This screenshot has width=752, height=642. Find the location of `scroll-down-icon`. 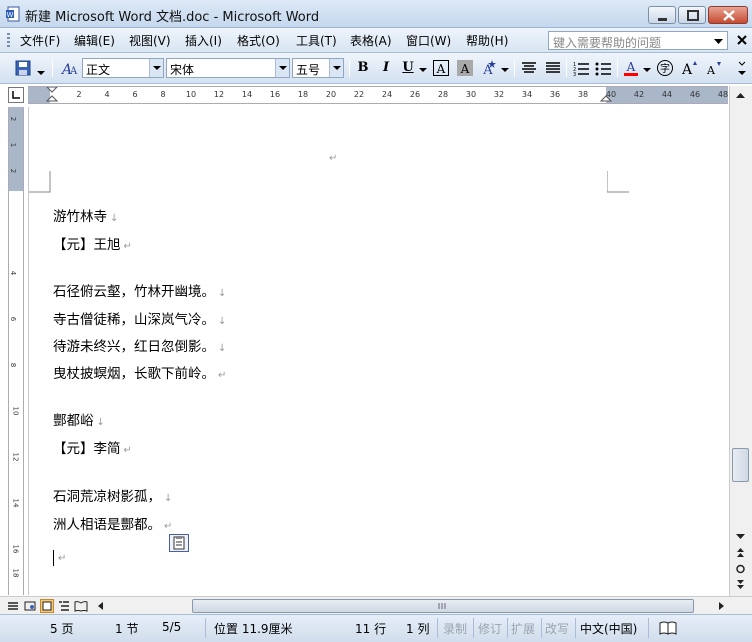

scroll-down-icon is located at coordinates (740, 536).